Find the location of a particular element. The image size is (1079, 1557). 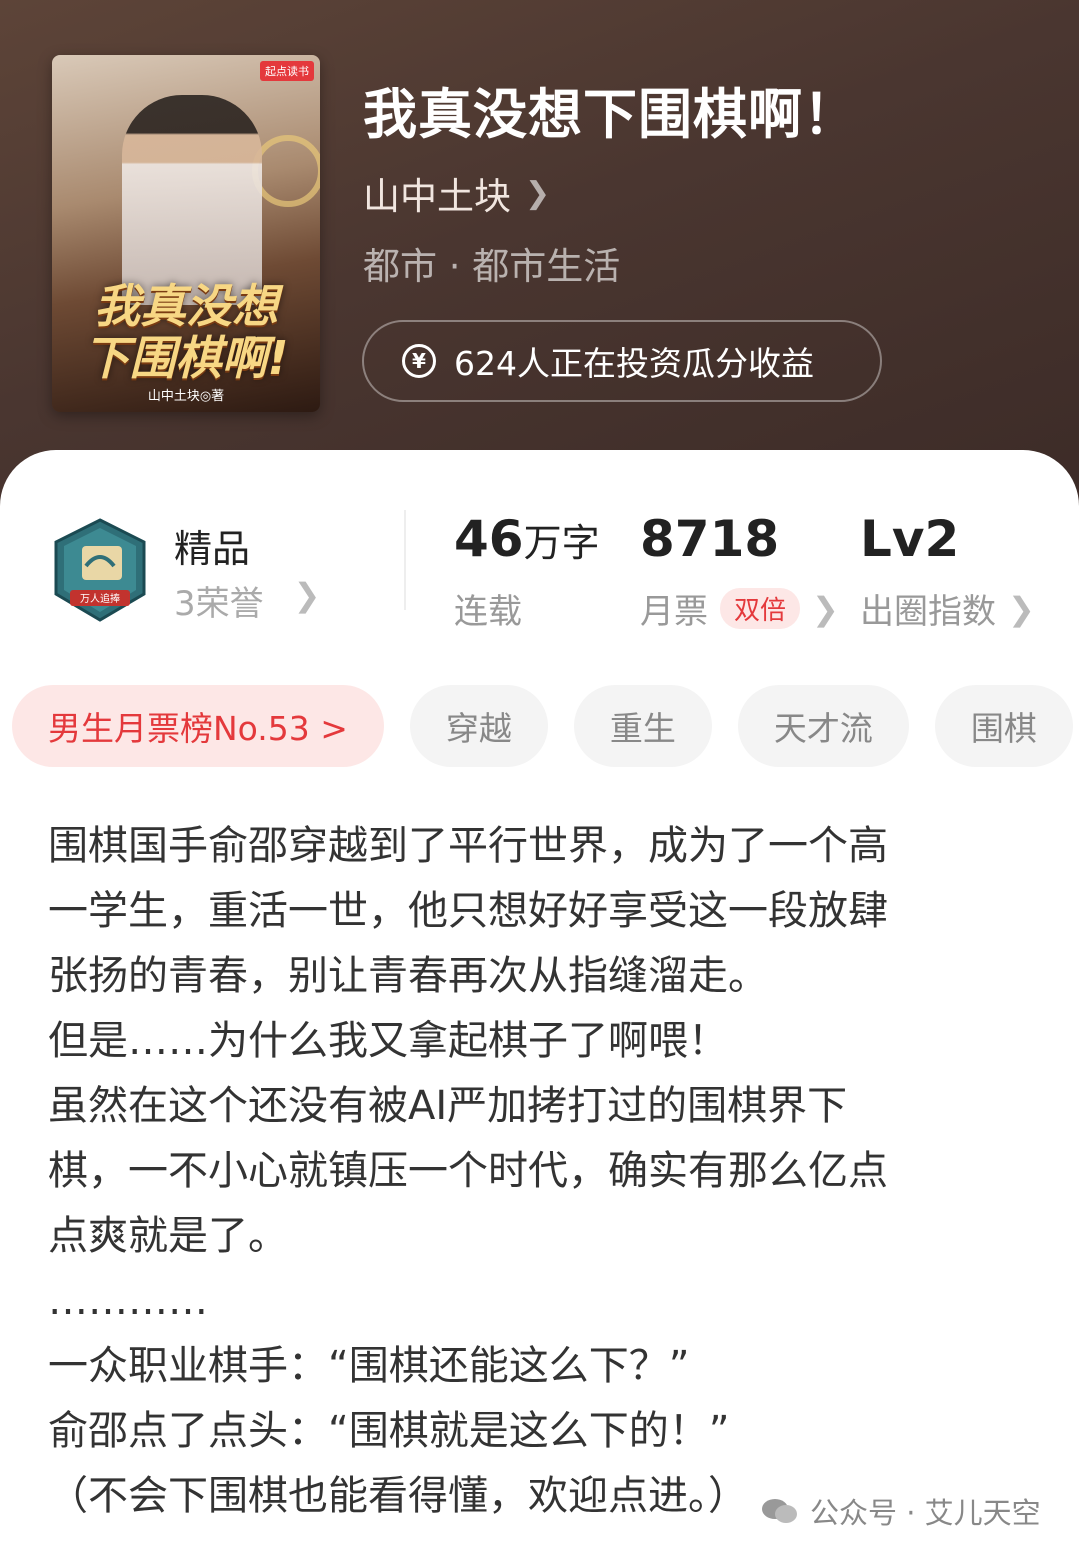

wechat-icon is located at coordinates (779, 1511).